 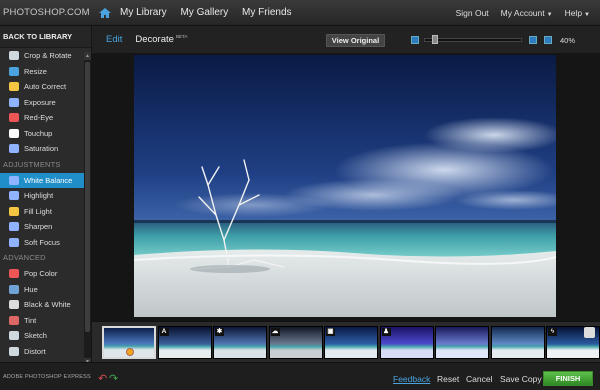 What do you see at coordinates (35, 351) in the screenshot?
I see `sidebar-item-label: Distort` at bounding box center [35, 351].